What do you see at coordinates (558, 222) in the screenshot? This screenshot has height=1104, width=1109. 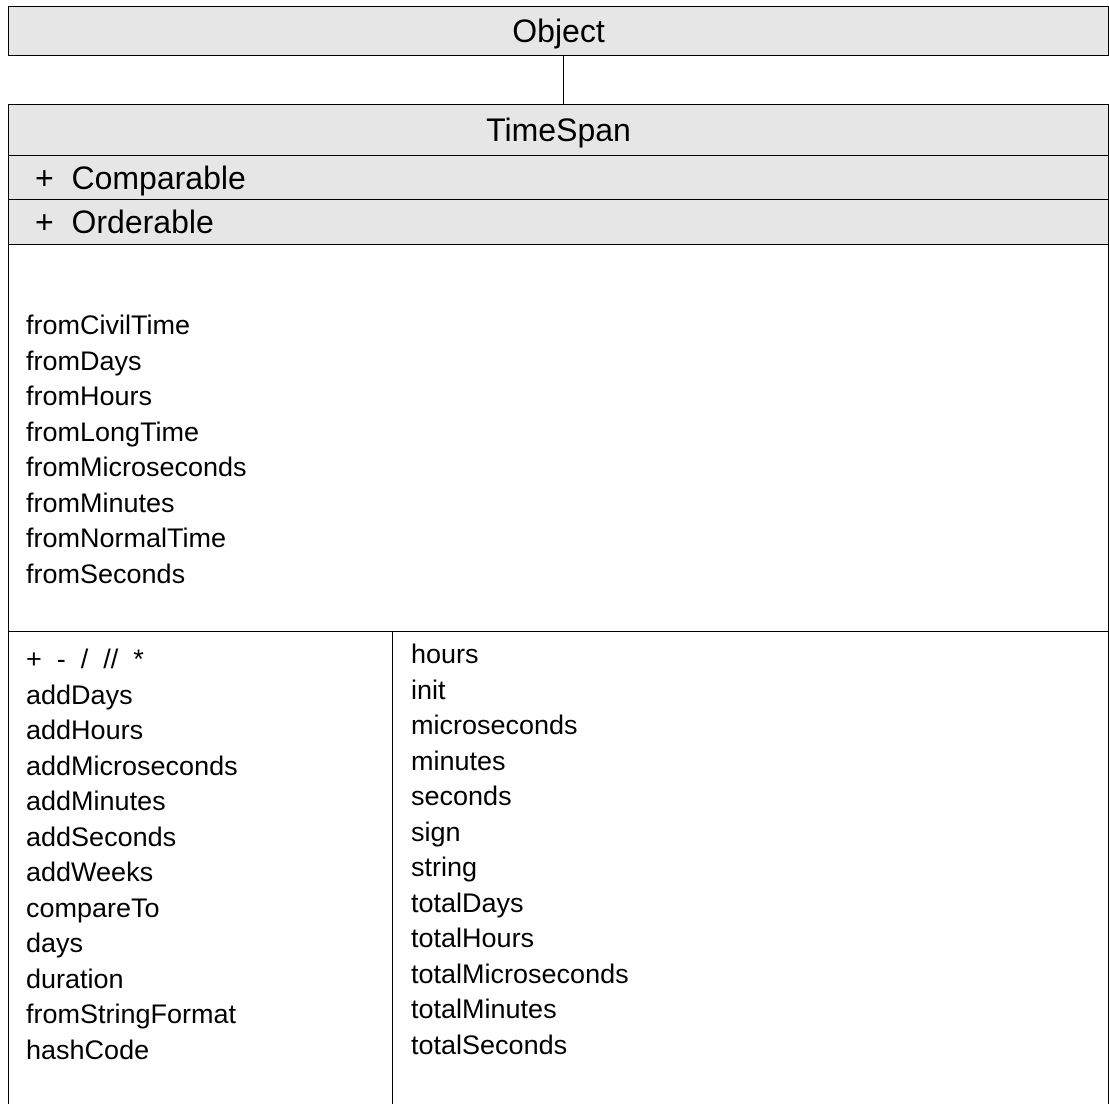 I see `interface-row-orderable: + Orderable` at bounding box center [558, 222].